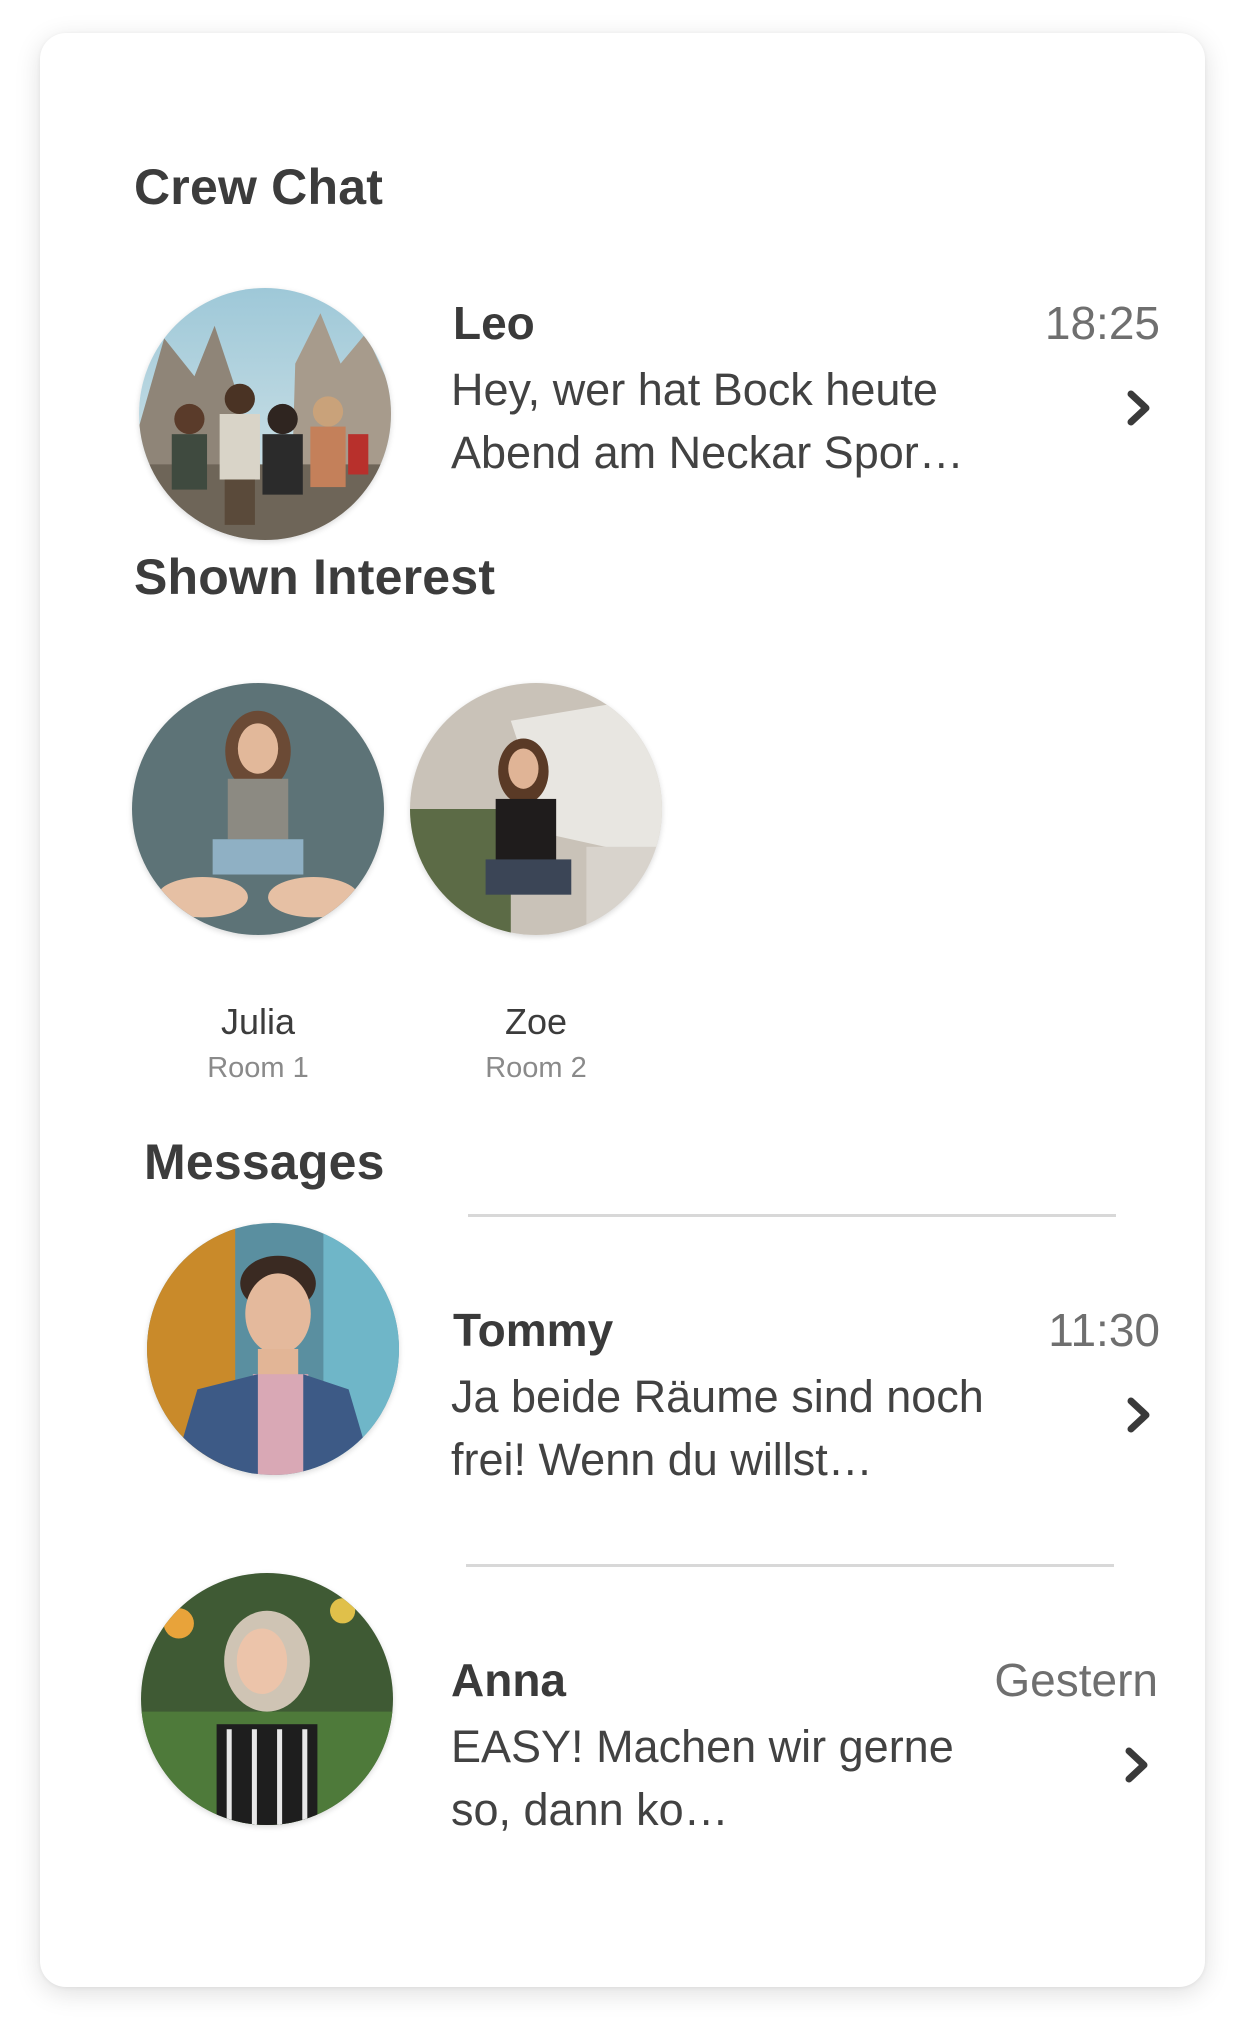 The image size is (1245, 2031). I want to click on crew-chat-heading: Crew Chat, so click(259, 187).